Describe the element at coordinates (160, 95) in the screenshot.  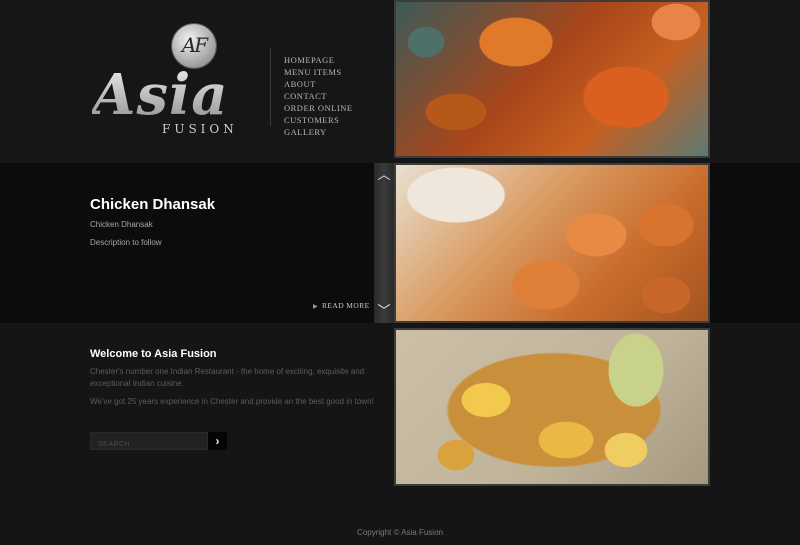
I see `logo-wordmark: Asia` at that location.